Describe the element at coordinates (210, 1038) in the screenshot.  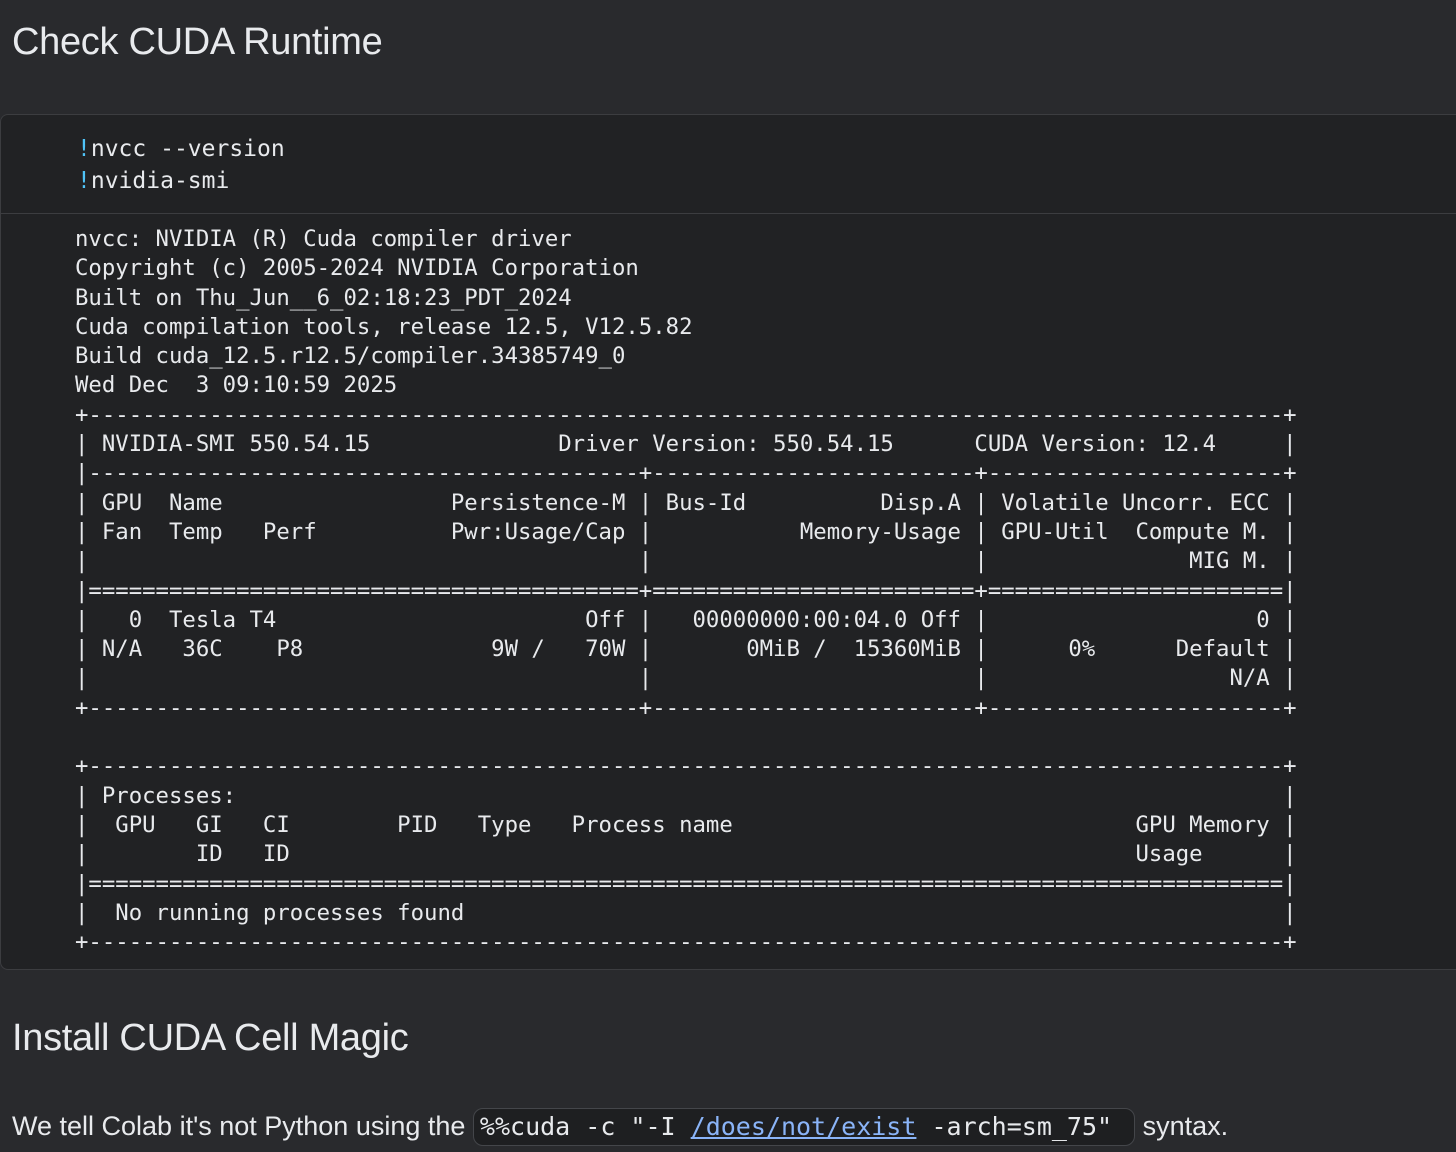
I see `section-heading-install-cuda-cell-magic: Install CUDA Cell Magic` at that location.